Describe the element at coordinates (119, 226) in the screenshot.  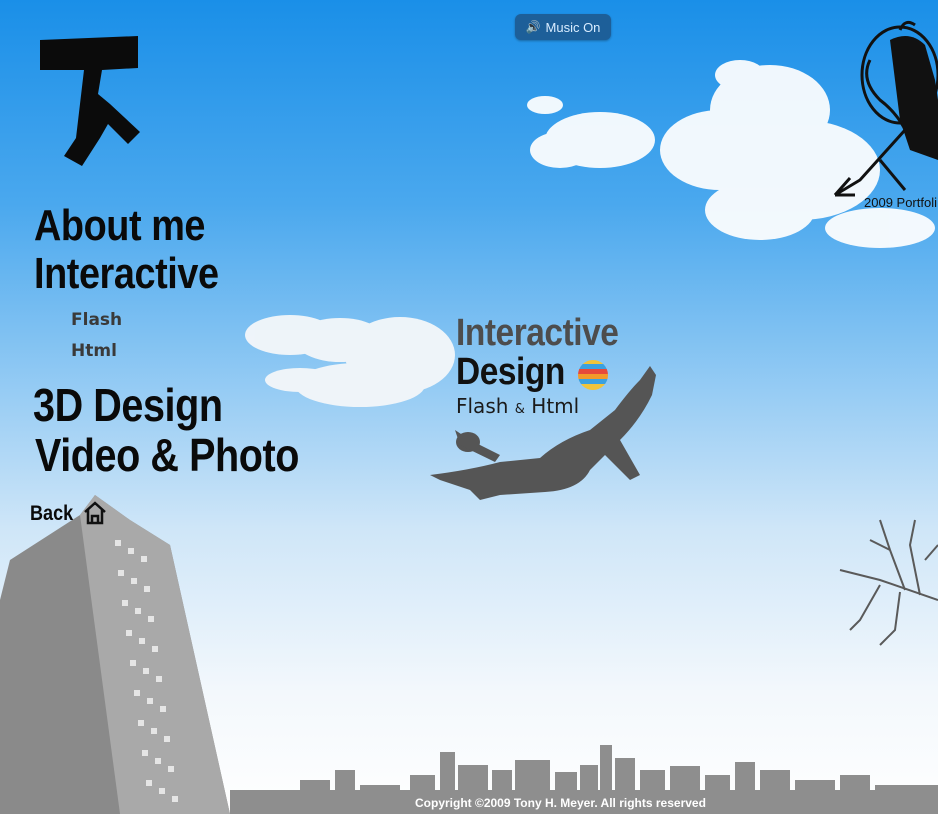
I see `nav-about-me: About me` at that location.